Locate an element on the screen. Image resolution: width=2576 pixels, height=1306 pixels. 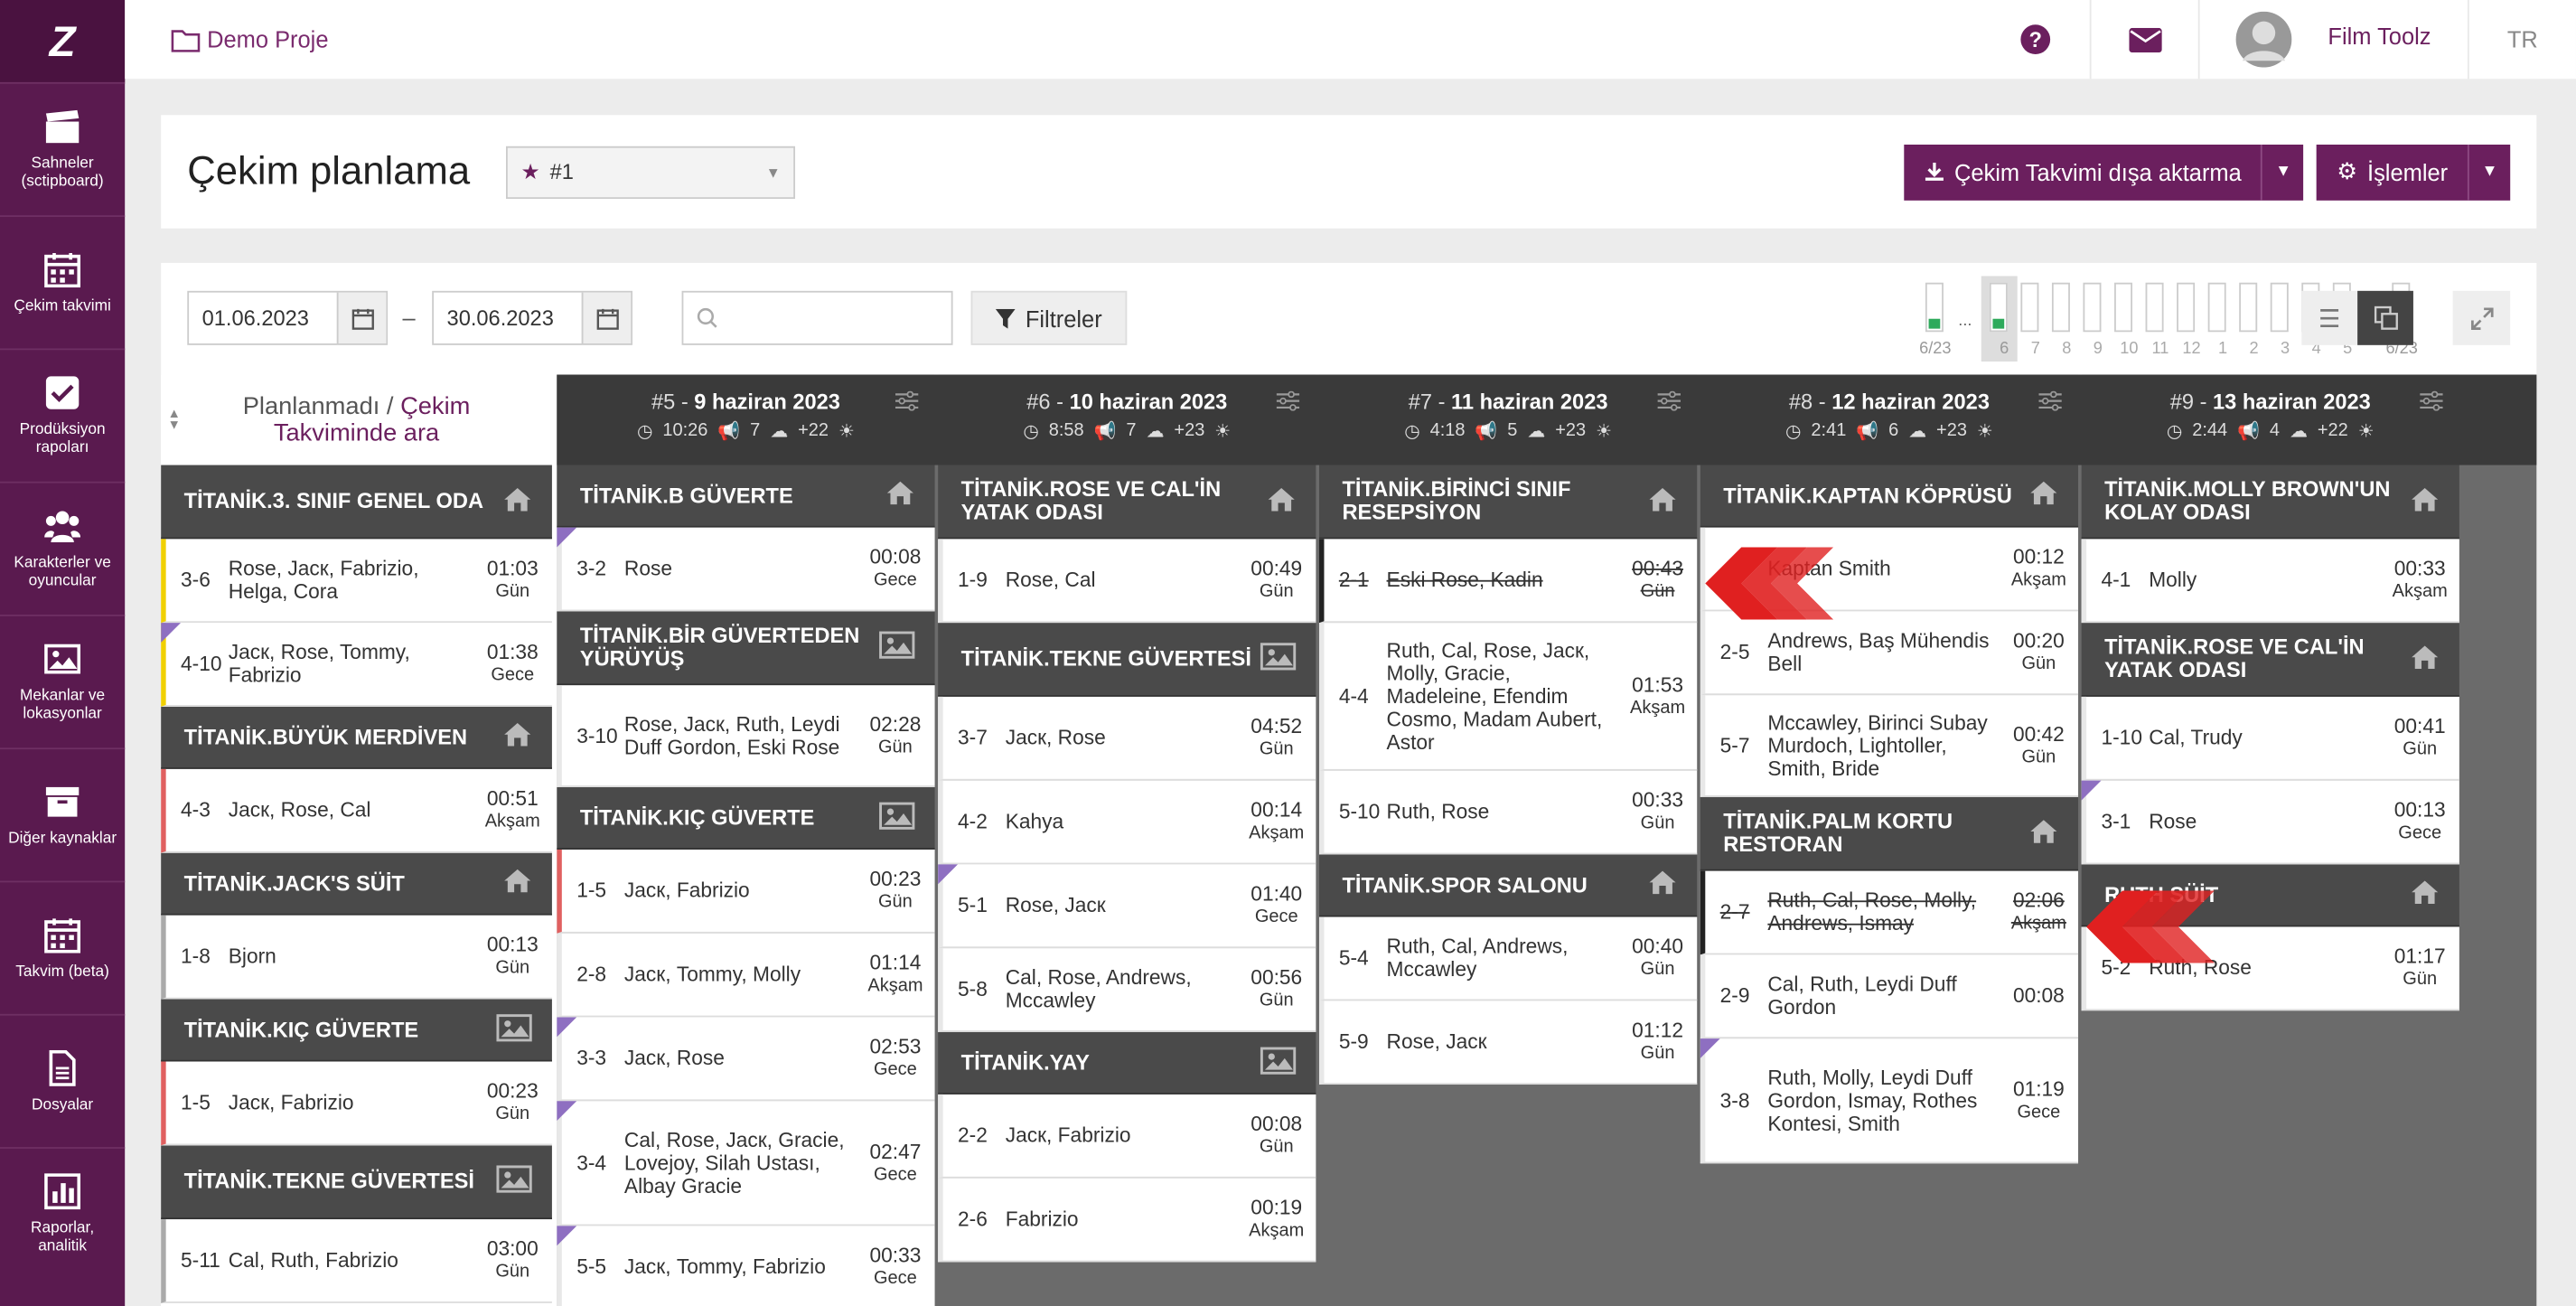
scene-row: 5-8 Cal, Rose, Andrews, Mccawley 00:56 Gün is located at coordinates (1127, 990).